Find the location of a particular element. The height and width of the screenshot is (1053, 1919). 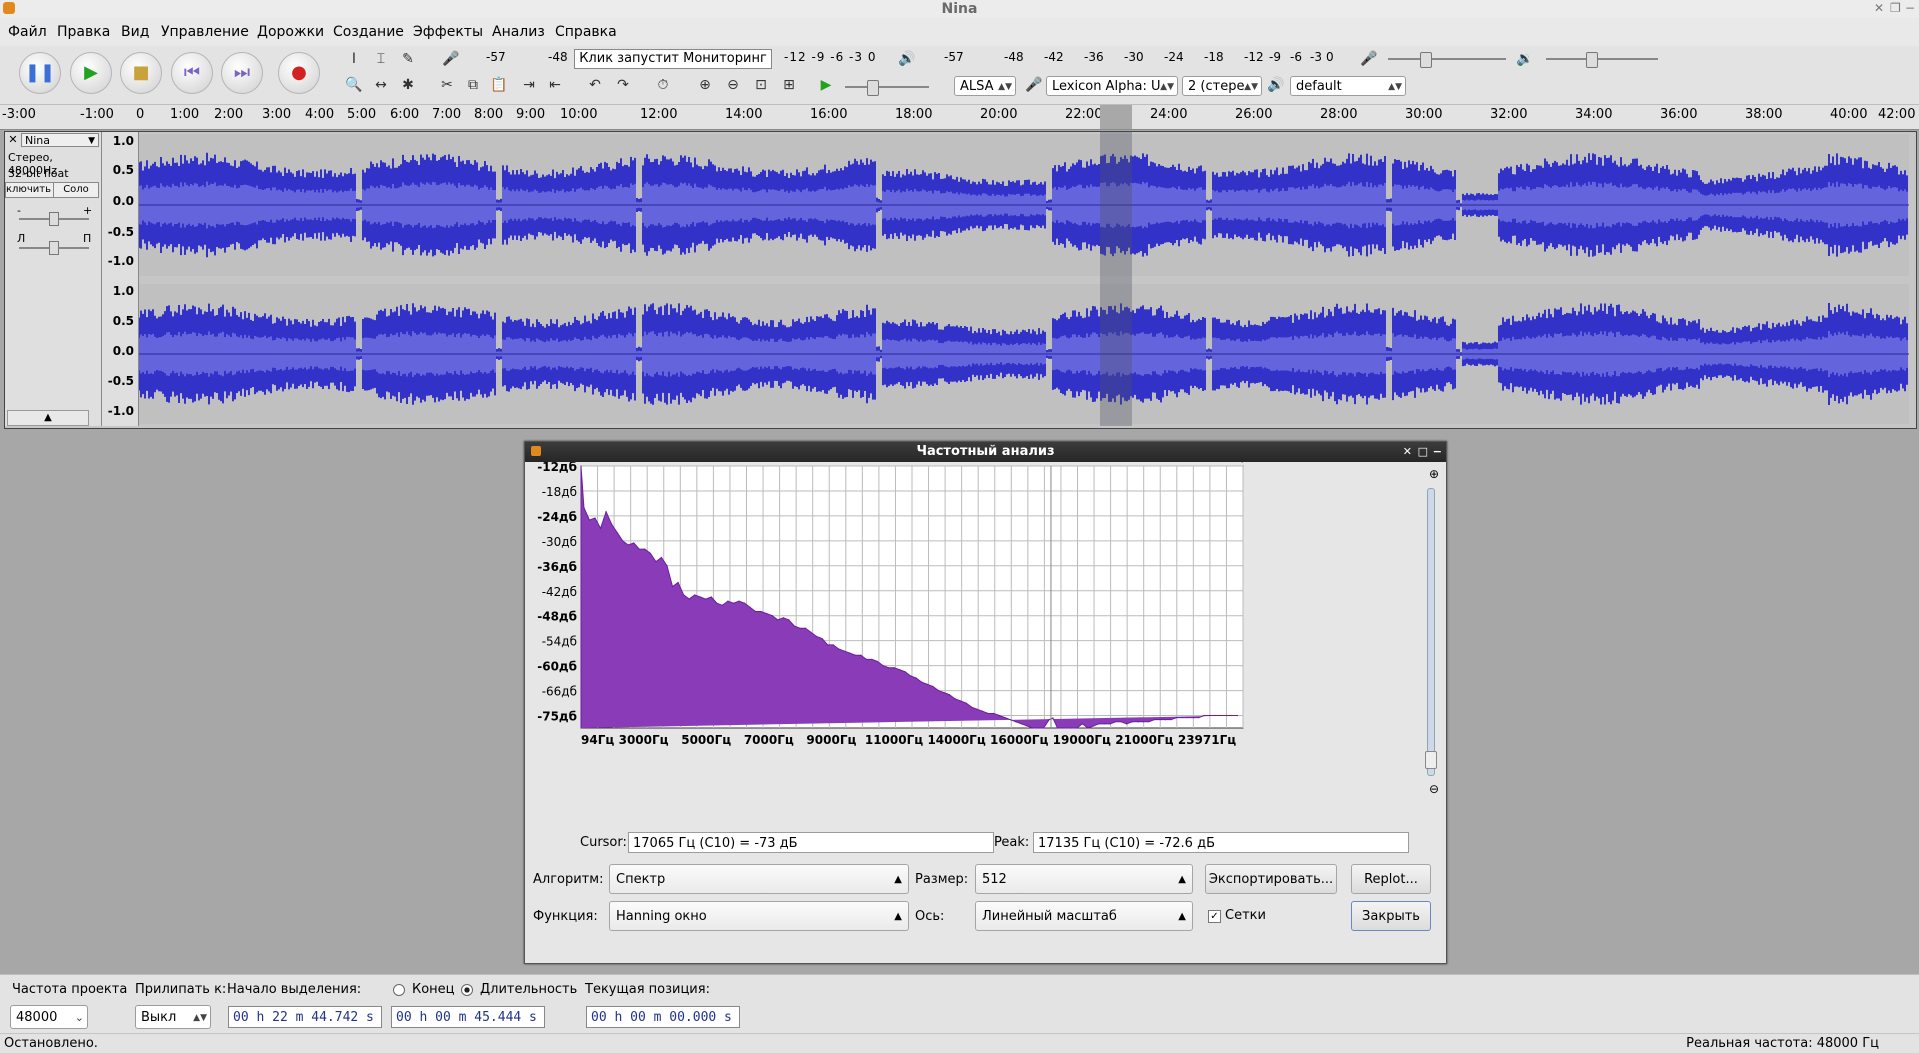

grid-checkbox-label: Сетки is located at coordinates (1245, 915).